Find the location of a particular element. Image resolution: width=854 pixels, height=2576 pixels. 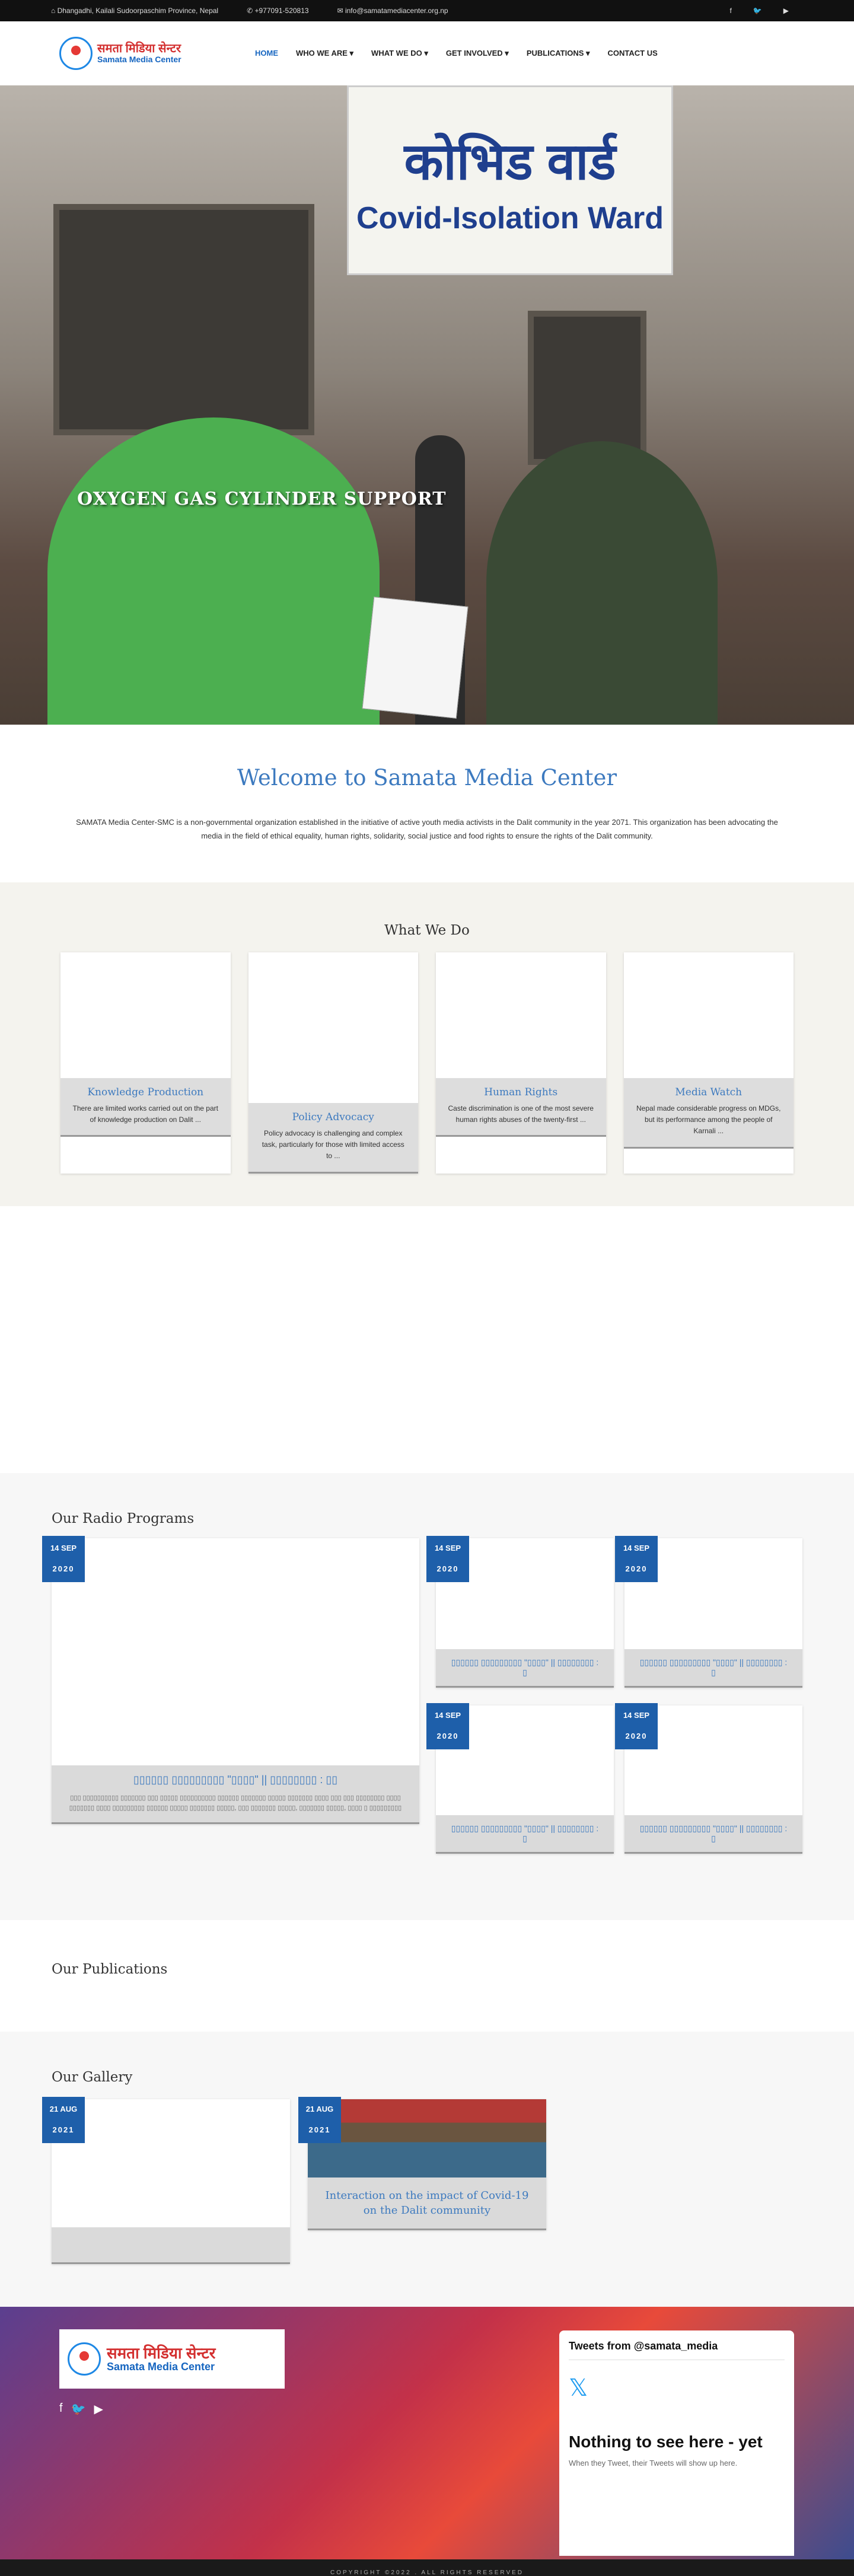

hero-sign: कोभिड वार्ड Covid-Isolation Ward is located at coordinates (510, 180).